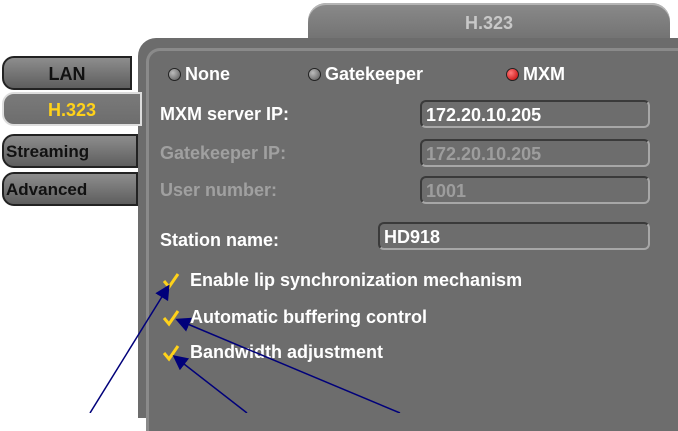 This screenshot has height=431, width=678. What do you see at coordinates (210, 384) in the screenshot?
I see `arrow-bandwidth` at bounding box center [210, 384].